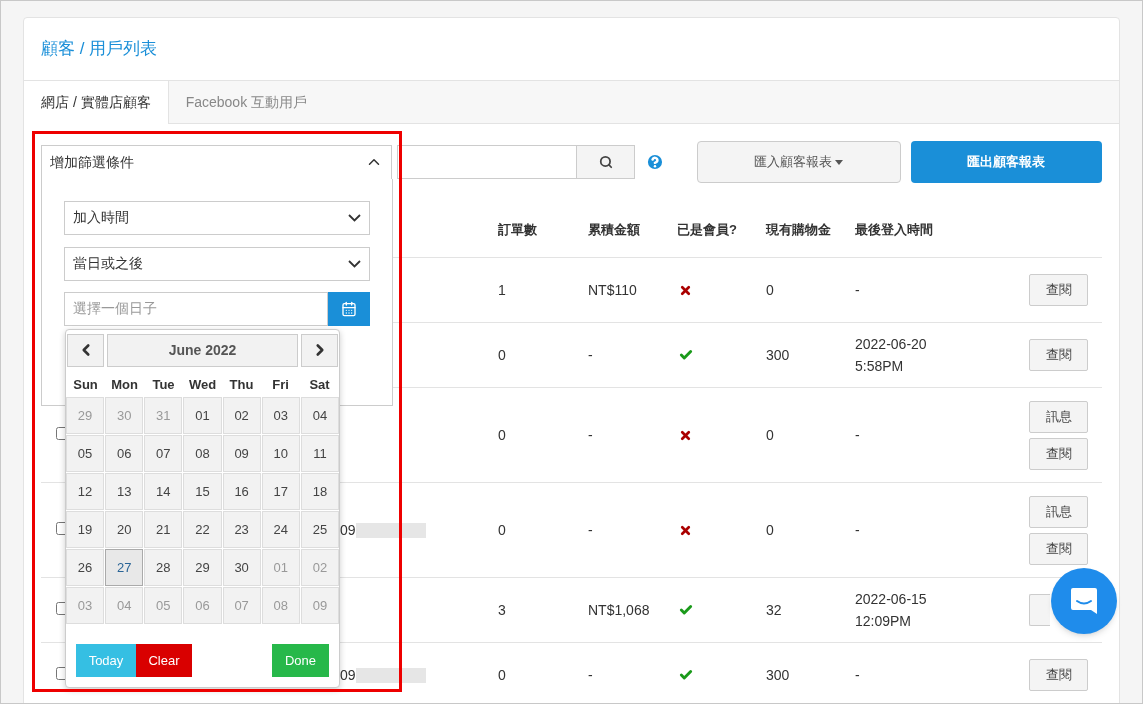  I want to click on calendar-day: 28, so click(163, 567).